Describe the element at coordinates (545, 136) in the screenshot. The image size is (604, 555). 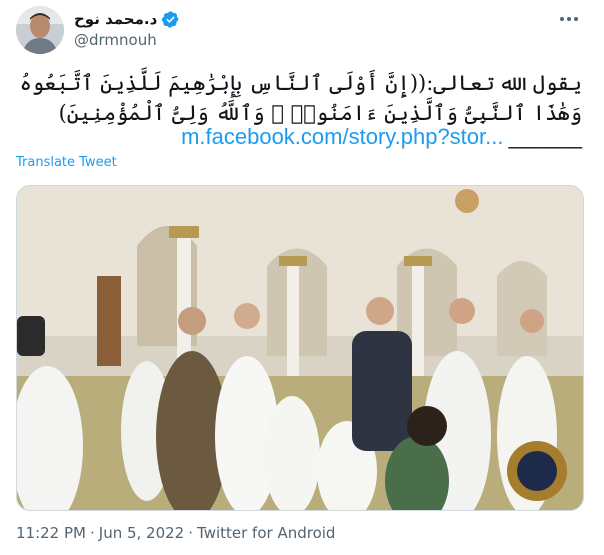
I see `tweet-underscores: ______` at that location.